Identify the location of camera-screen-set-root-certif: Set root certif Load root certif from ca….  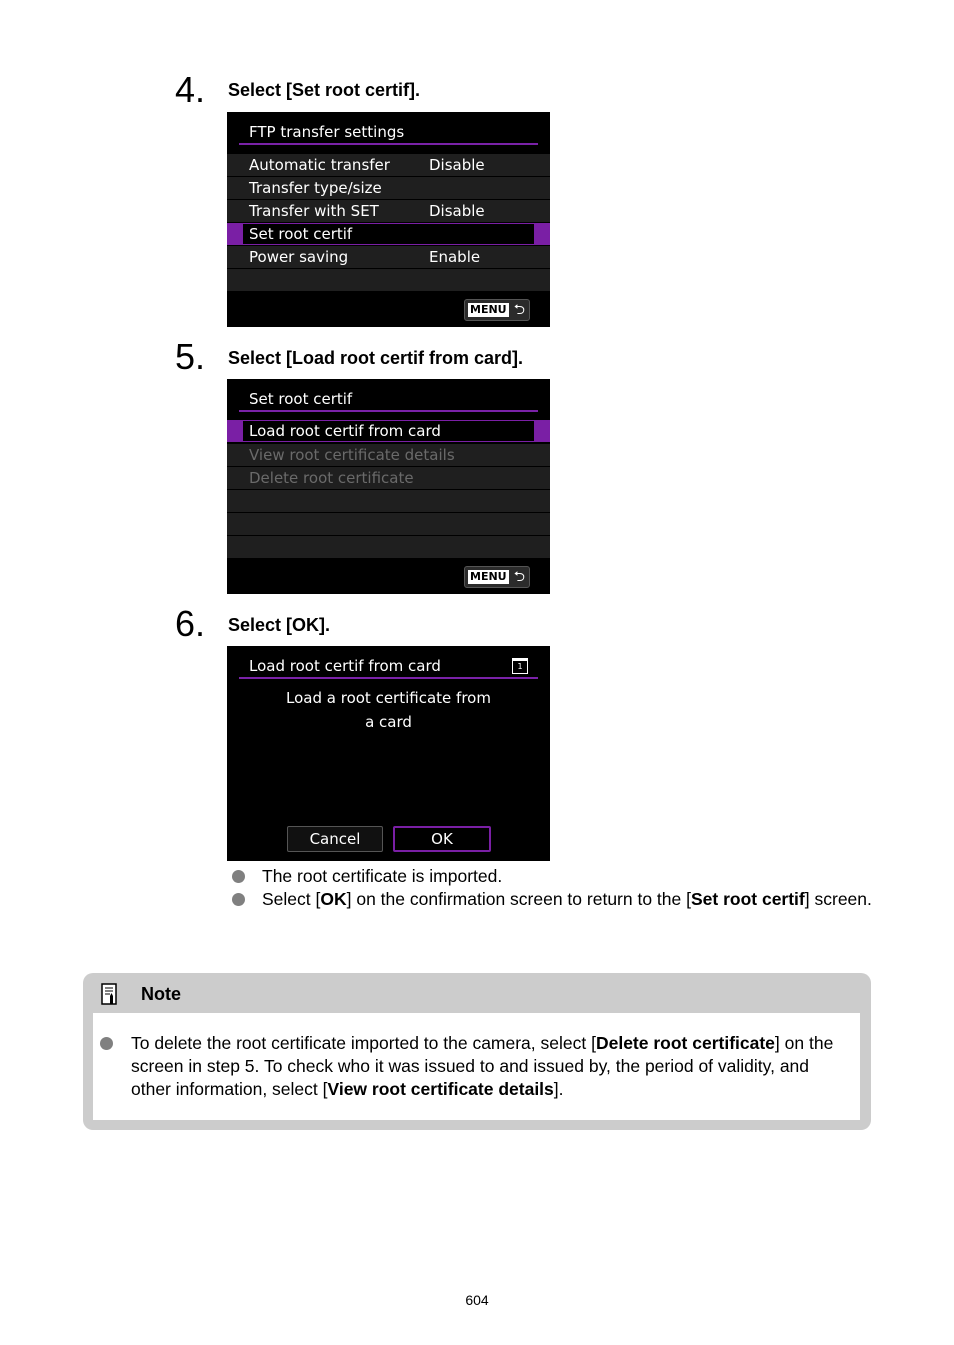
(388, 486).